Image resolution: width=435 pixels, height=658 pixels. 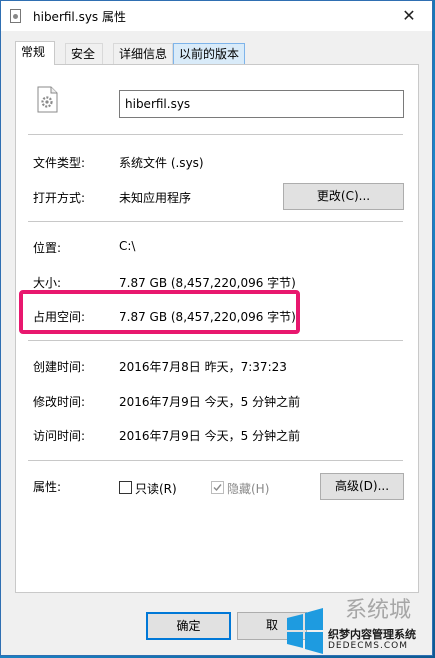 What do you see at coordinates (84, 53) in the screenshot?
I see `tab-security: 安全` at bounding box center [84, 53].